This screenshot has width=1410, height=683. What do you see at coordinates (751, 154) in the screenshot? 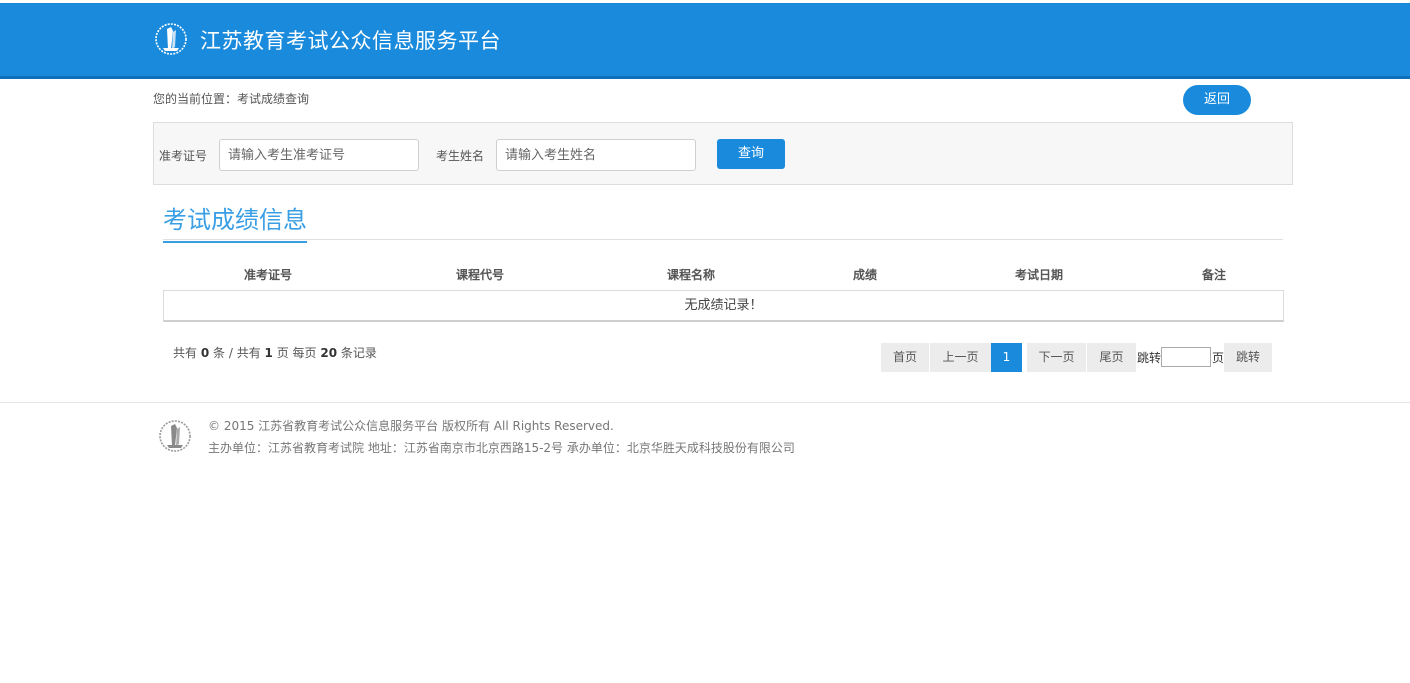
I see `query-button: 查询` at bounding box center [751, 154].